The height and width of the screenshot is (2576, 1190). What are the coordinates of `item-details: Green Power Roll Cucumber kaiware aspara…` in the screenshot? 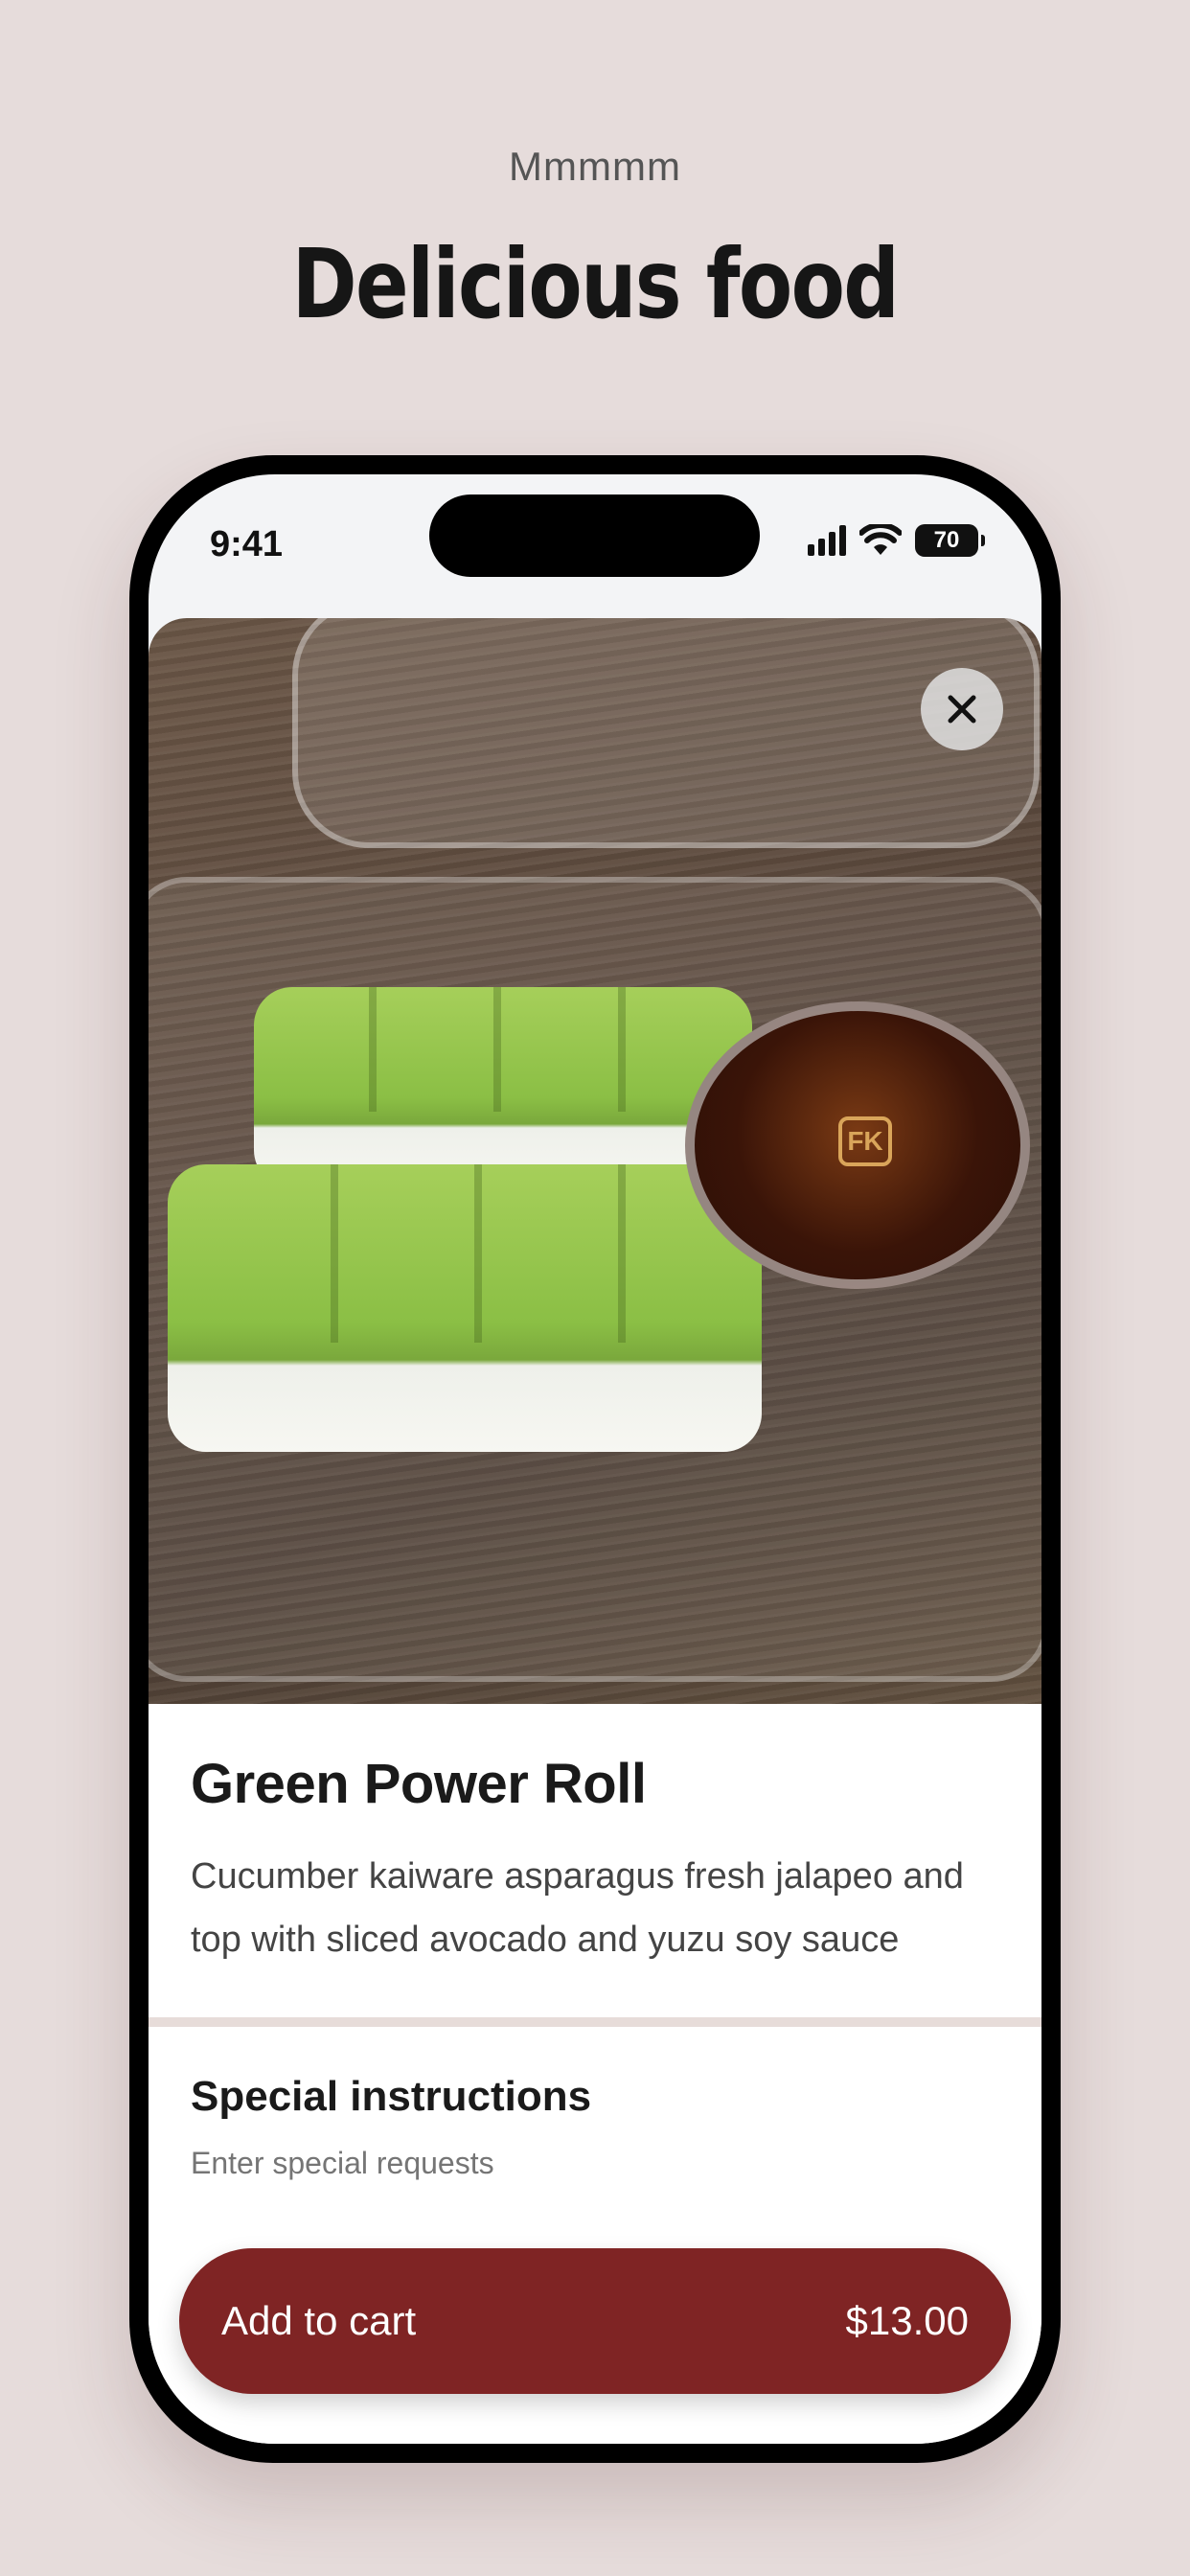 It's located at (595, 1837).